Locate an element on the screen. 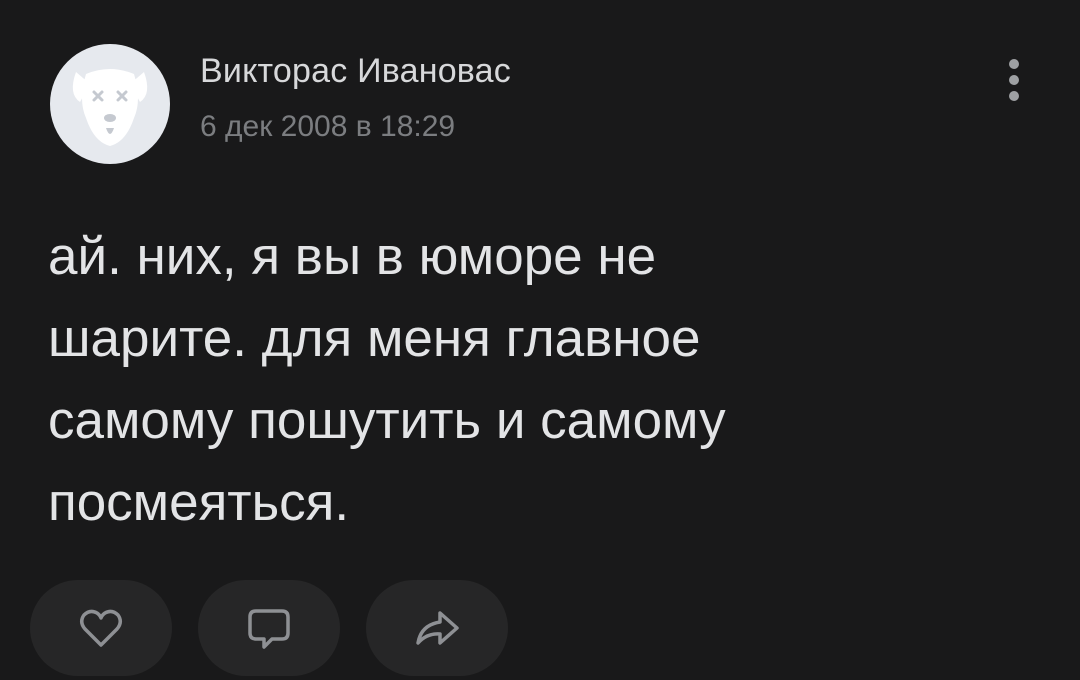  share-button is located at coordinates (437, 628).